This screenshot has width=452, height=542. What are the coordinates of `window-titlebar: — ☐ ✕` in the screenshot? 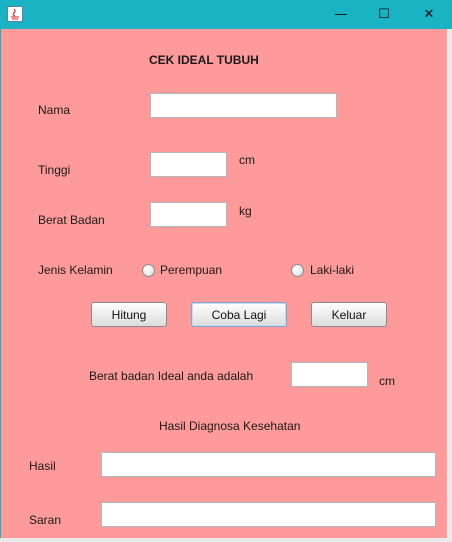 It's located at (226, 14).